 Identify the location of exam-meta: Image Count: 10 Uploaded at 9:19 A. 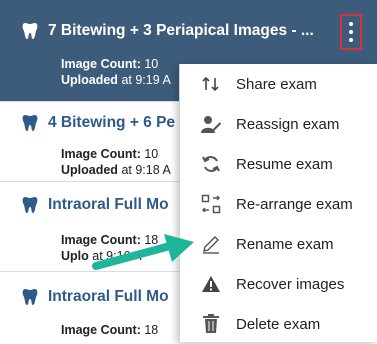
(116, 72).